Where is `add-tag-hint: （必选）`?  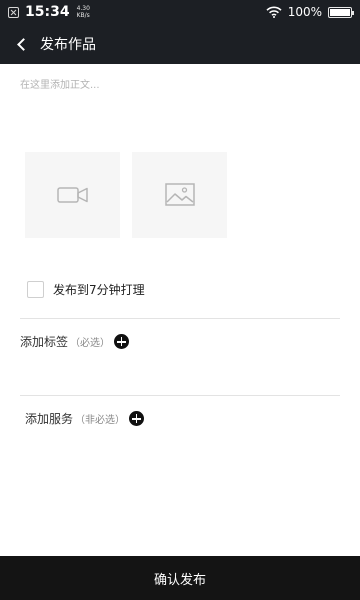
add-tag-hint: （必选） is located at coordinates (90, 343).